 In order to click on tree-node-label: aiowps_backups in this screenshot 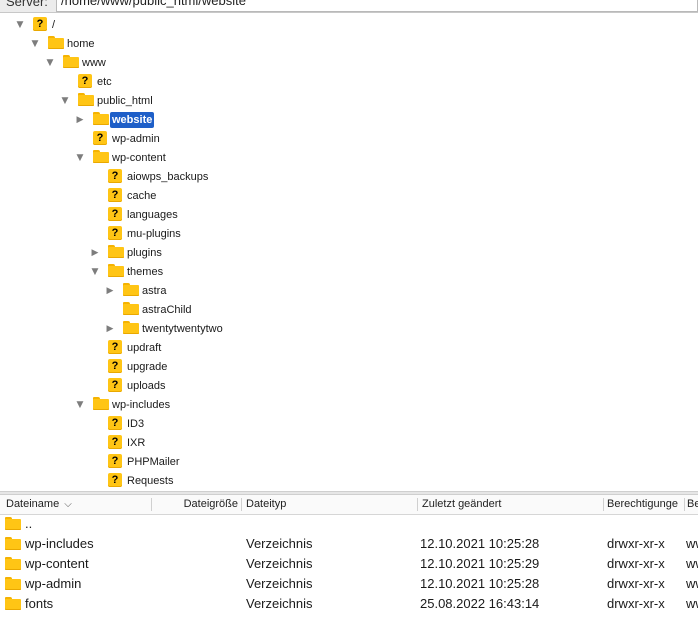, I will do `click(167, 177)`.